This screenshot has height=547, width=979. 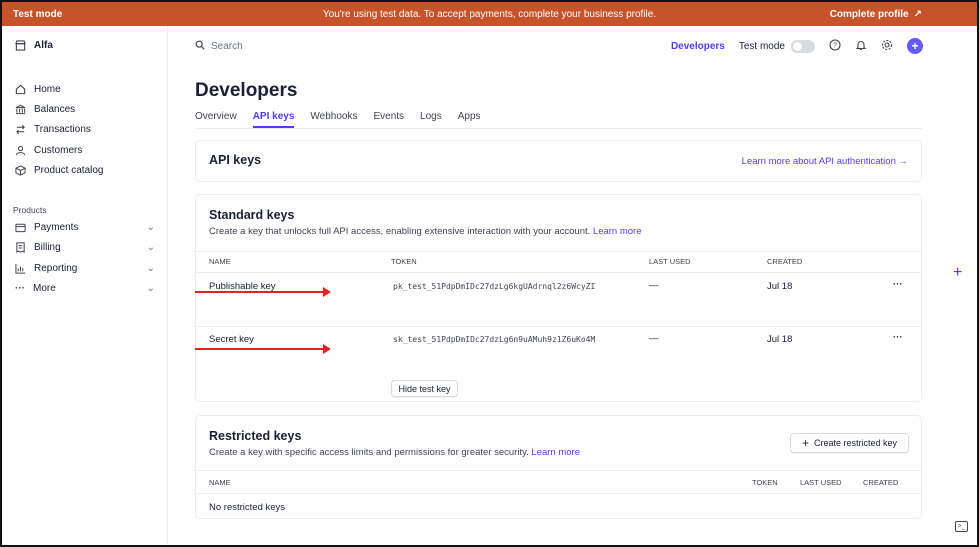 What do you see at coordinates (69, 170) in the screenshot?
I see `sidebar-item-label: Product catalog` at bounding box center [69, 170].